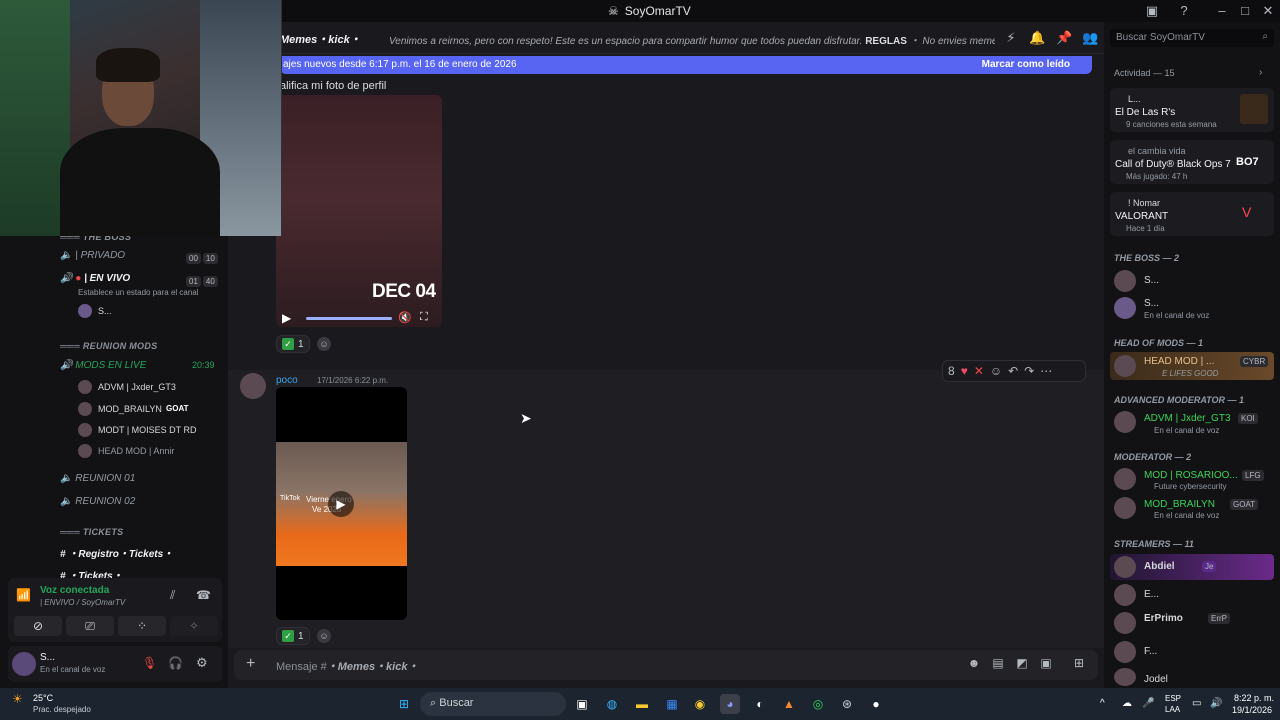 The width and height of the screenshot is (1280, 720). What do you see at coordinates (130, 409) in the screenshot?
I see `voice-user: MOD_BRAILYN` at bounding box center [130, 409].